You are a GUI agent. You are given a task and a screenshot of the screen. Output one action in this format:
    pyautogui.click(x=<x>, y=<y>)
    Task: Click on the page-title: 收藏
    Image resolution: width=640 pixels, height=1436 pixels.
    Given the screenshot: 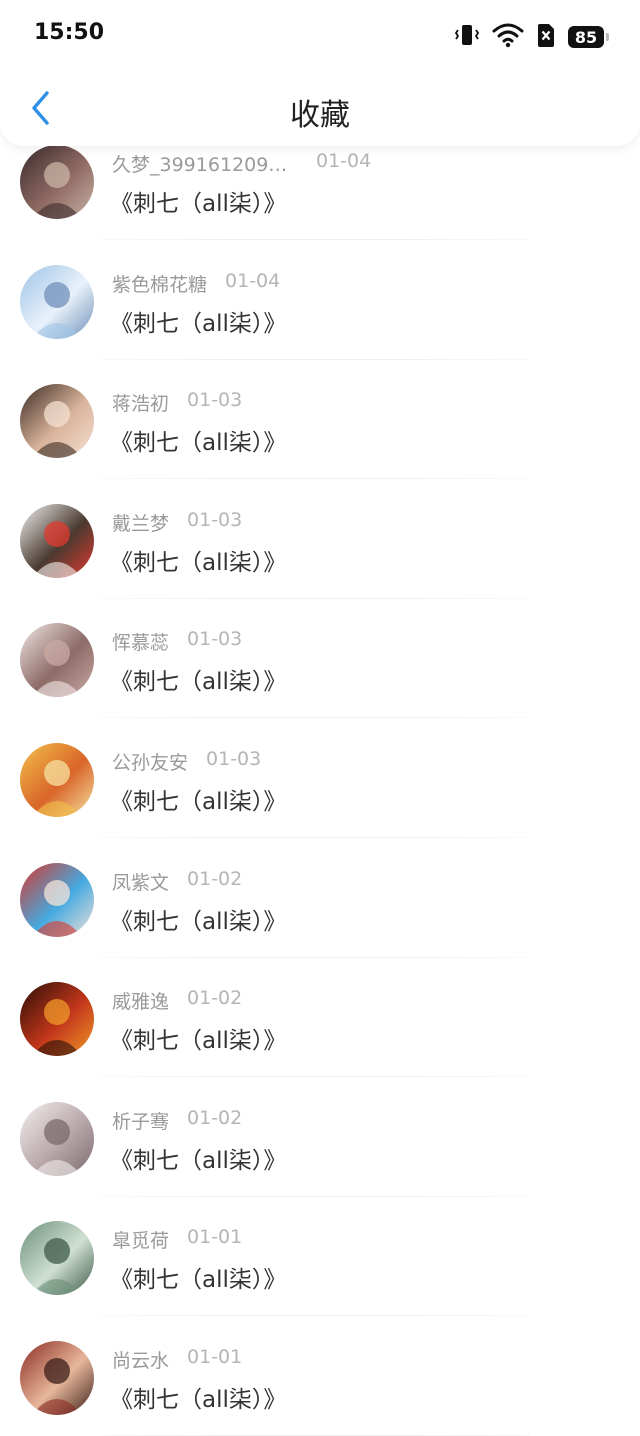 What is the action you would take?
    pyautogui.click(x=320, y=115)
    